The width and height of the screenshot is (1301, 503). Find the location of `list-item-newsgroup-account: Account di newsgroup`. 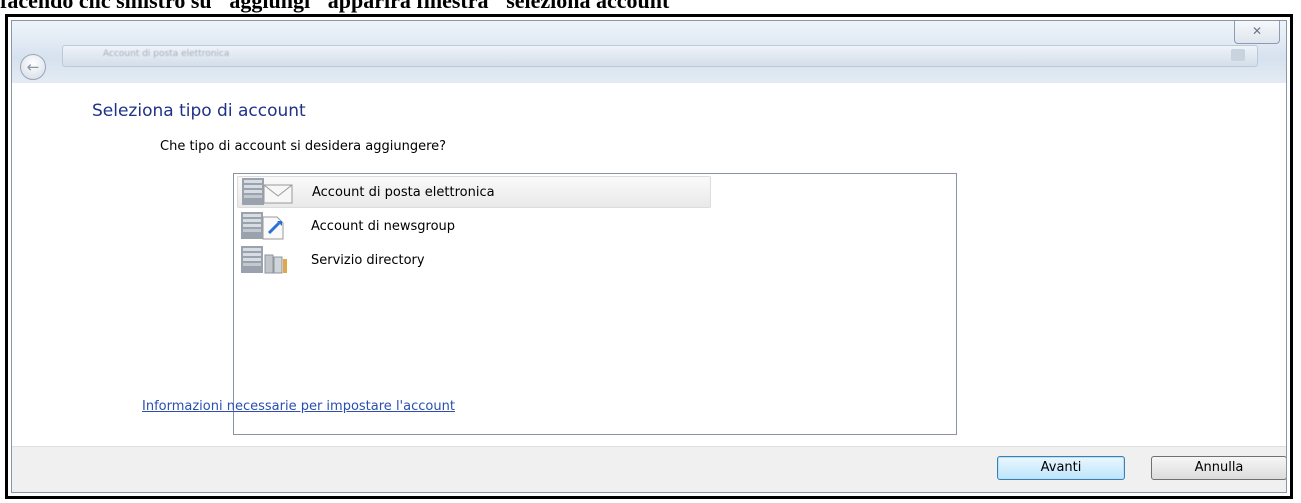

list-item-newsgroup-account: Account di newsgroup is located at coordinates (346, 226).